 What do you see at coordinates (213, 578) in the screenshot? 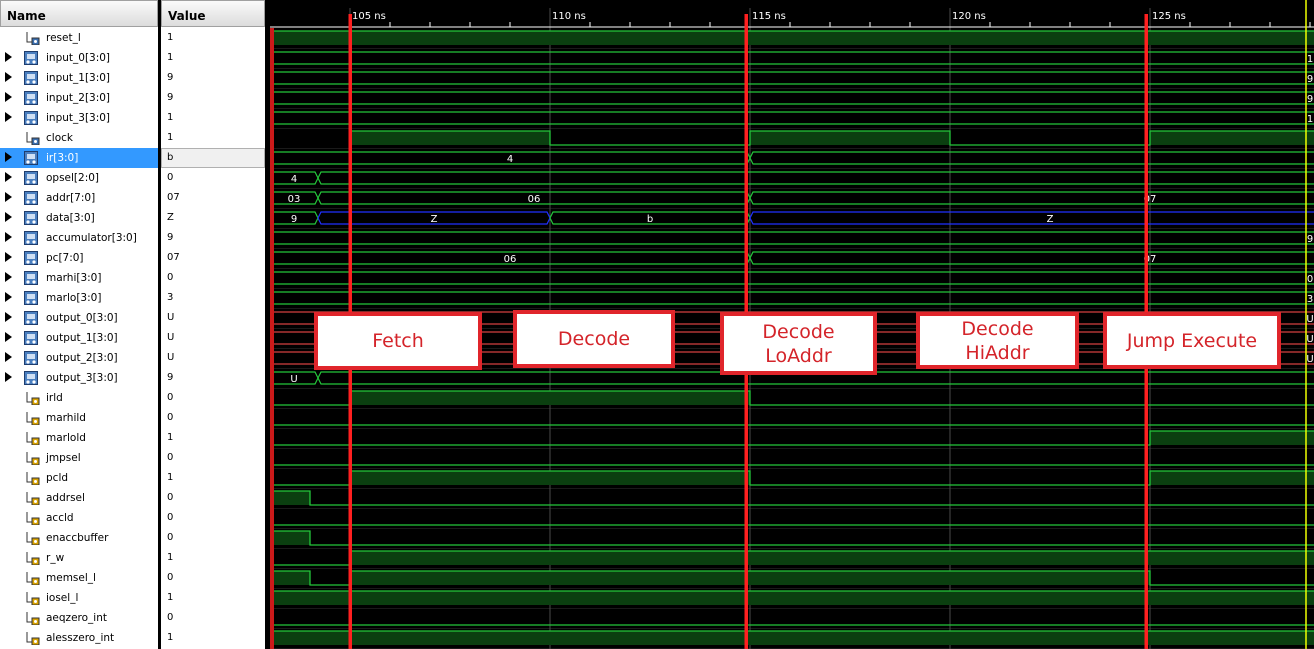
I see `signal-value-memsel-l: 0` at bounding box center [213, 578].